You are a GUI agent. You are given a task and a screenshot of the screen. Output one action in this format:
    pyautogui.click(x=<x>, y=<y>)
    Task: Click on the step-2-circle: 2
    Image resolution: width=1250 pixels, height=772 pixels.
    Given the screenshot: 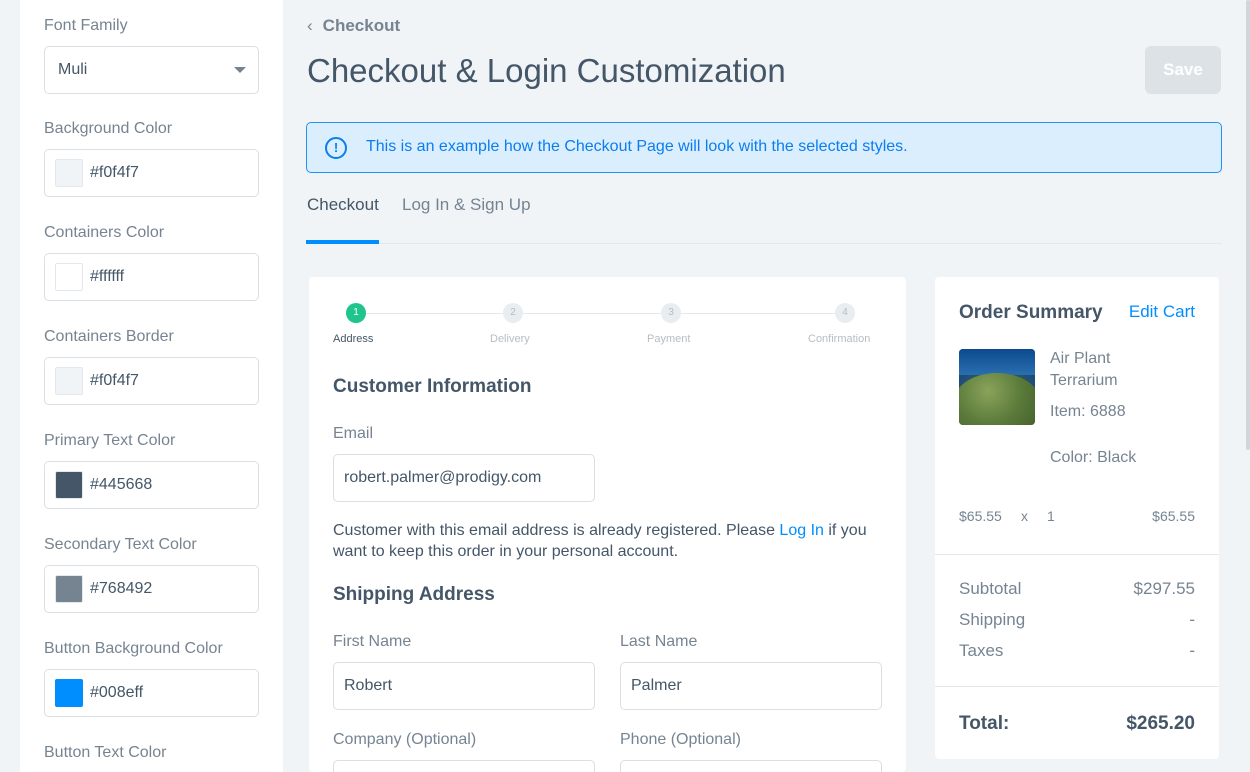 What is the action you would take?
    pyautogui.click(x=513, y=313)
    